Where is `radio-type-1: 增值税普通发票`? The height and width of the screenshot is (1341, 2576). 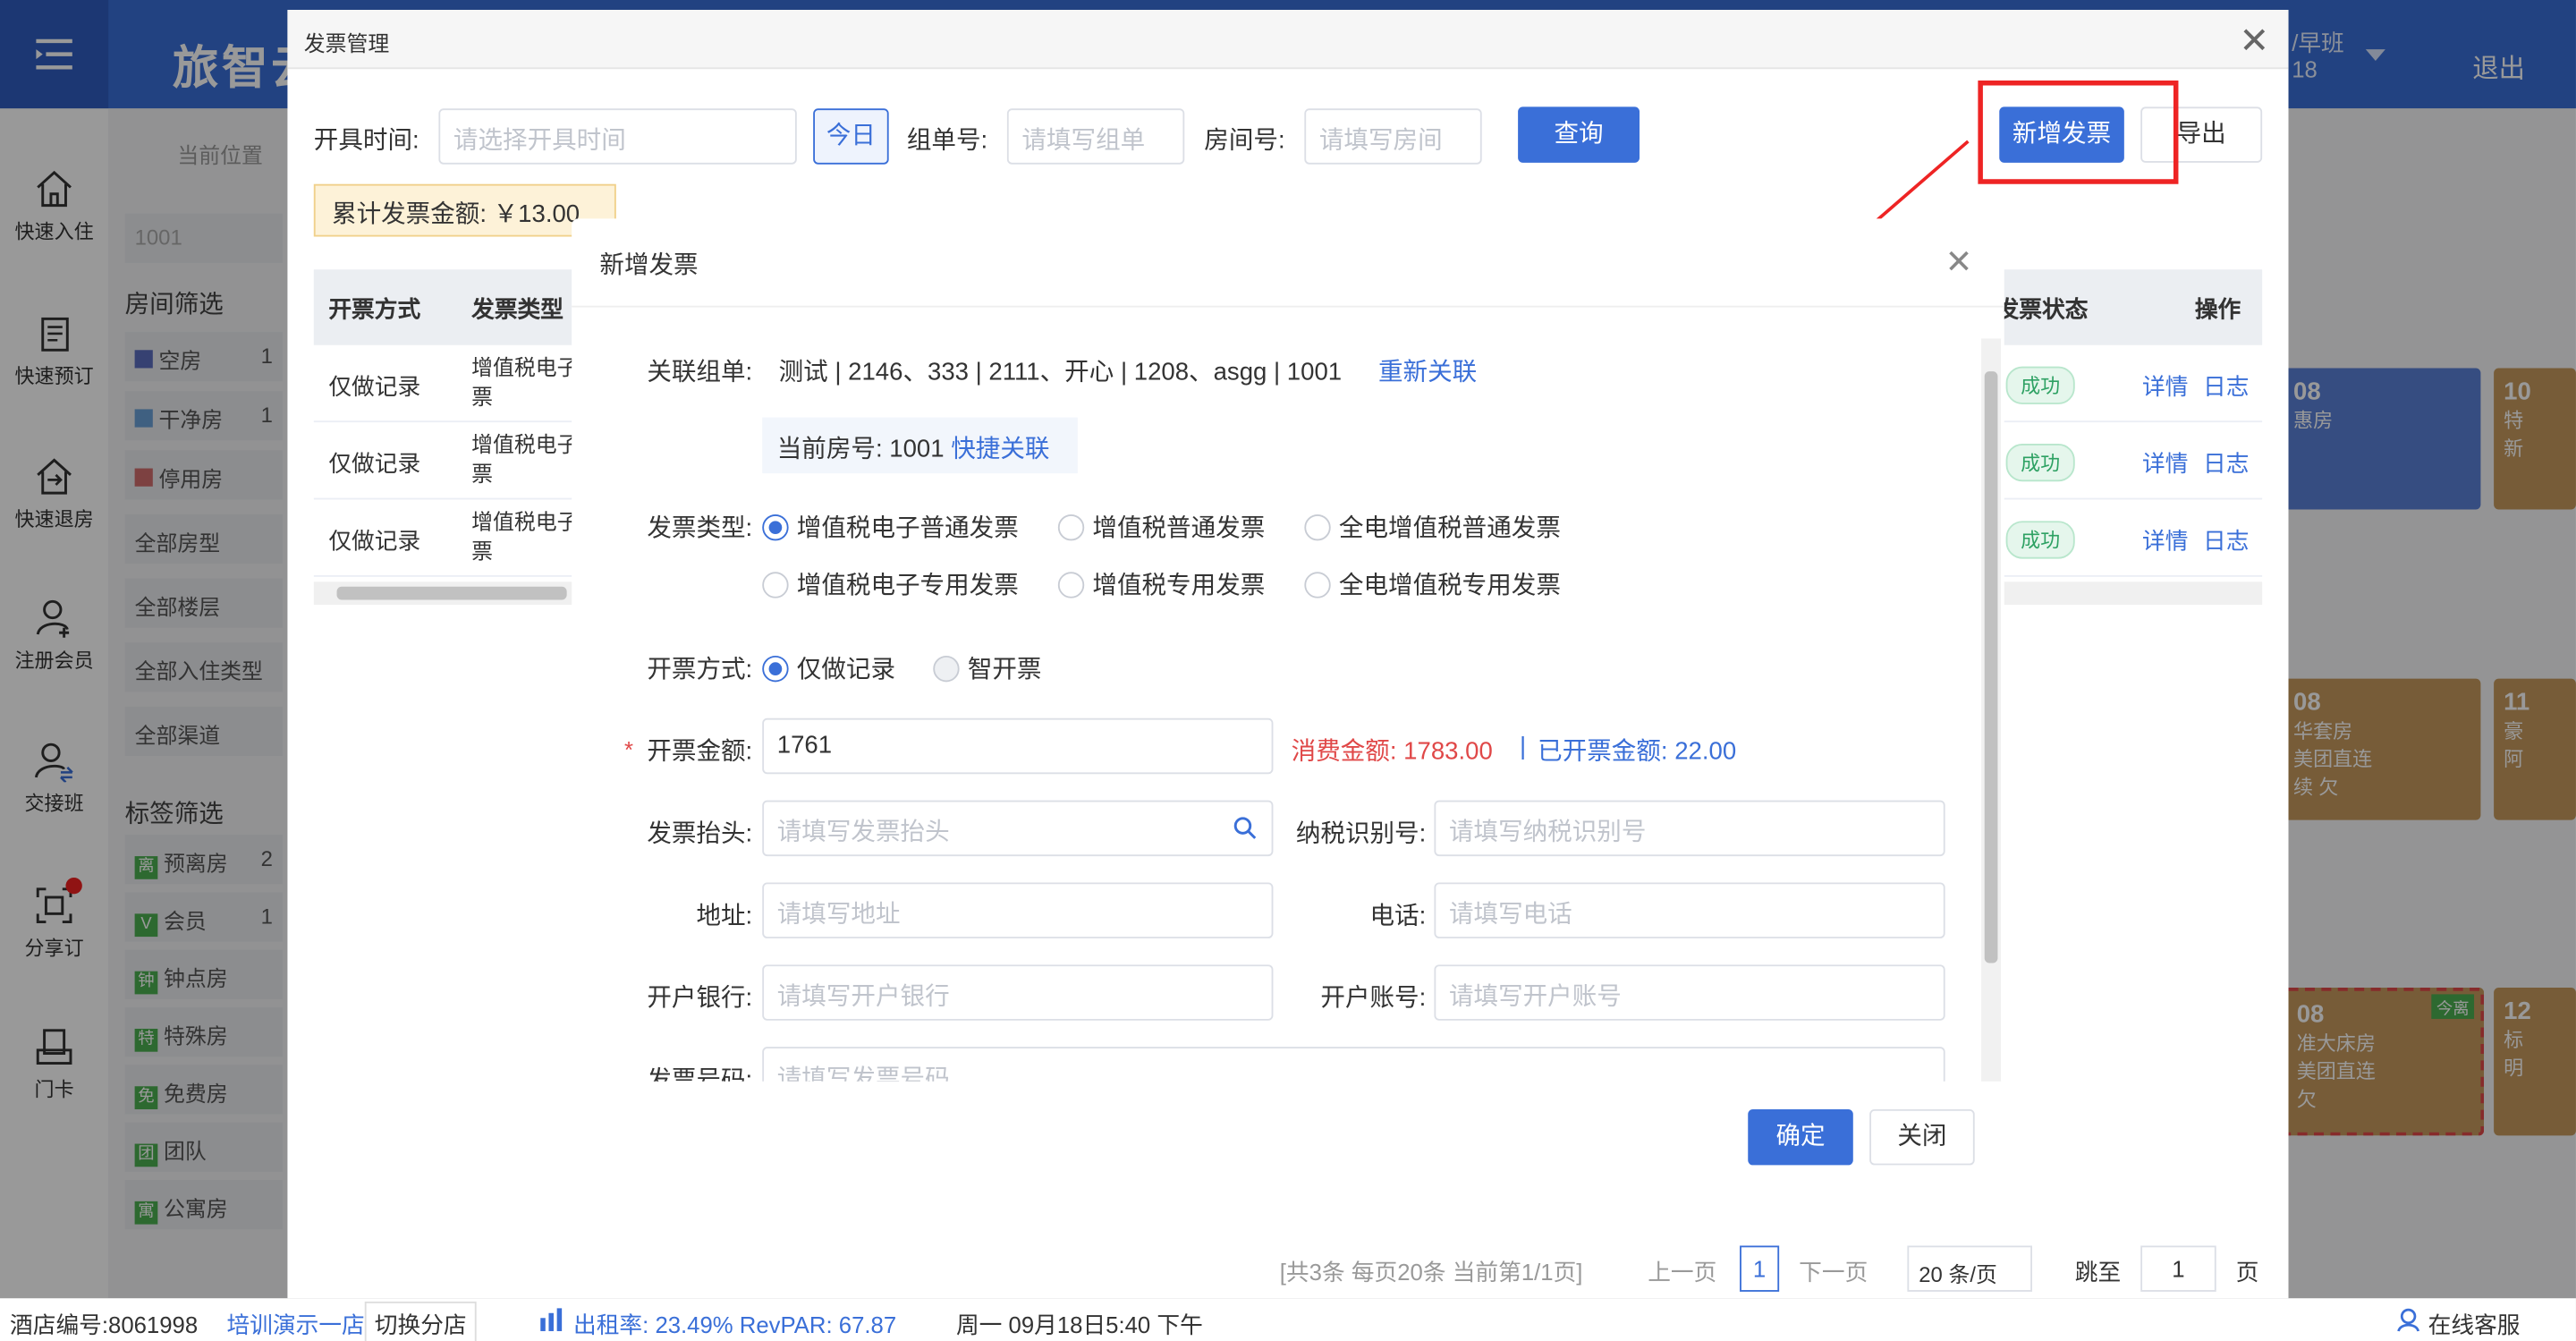 radio-type-1: 增值税普通发票 is located at coordinates (1161, 526).